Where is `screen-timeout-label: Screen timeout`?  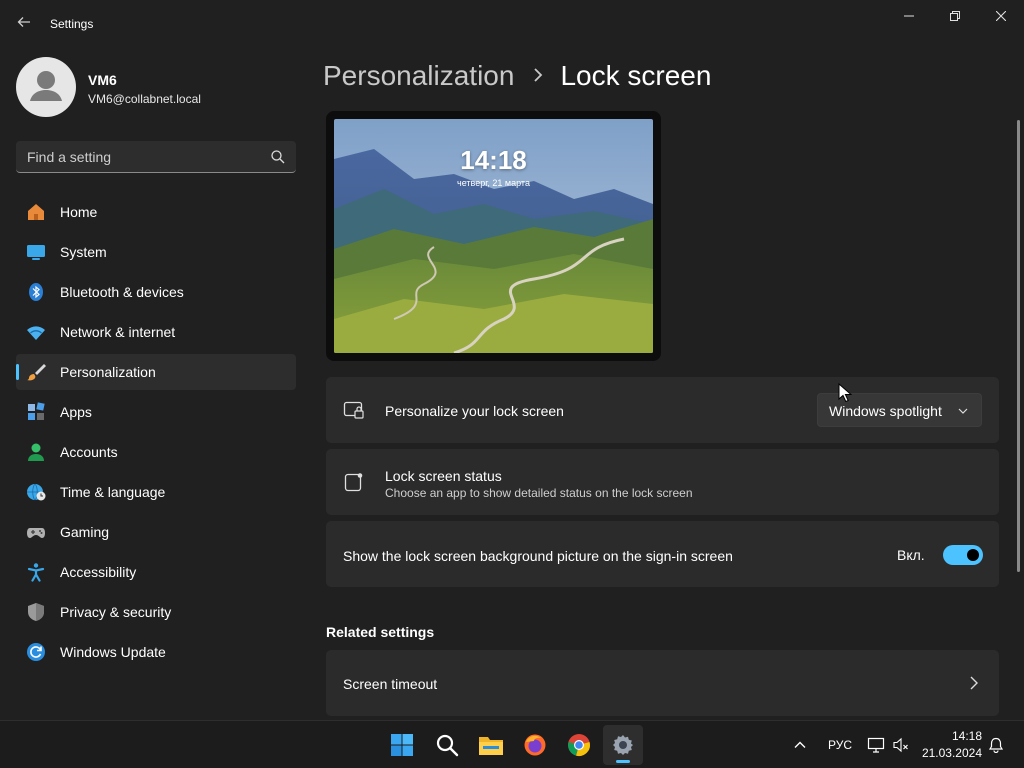
screen-timeout-label: Screen timeout is located at coordinates (390, 684).